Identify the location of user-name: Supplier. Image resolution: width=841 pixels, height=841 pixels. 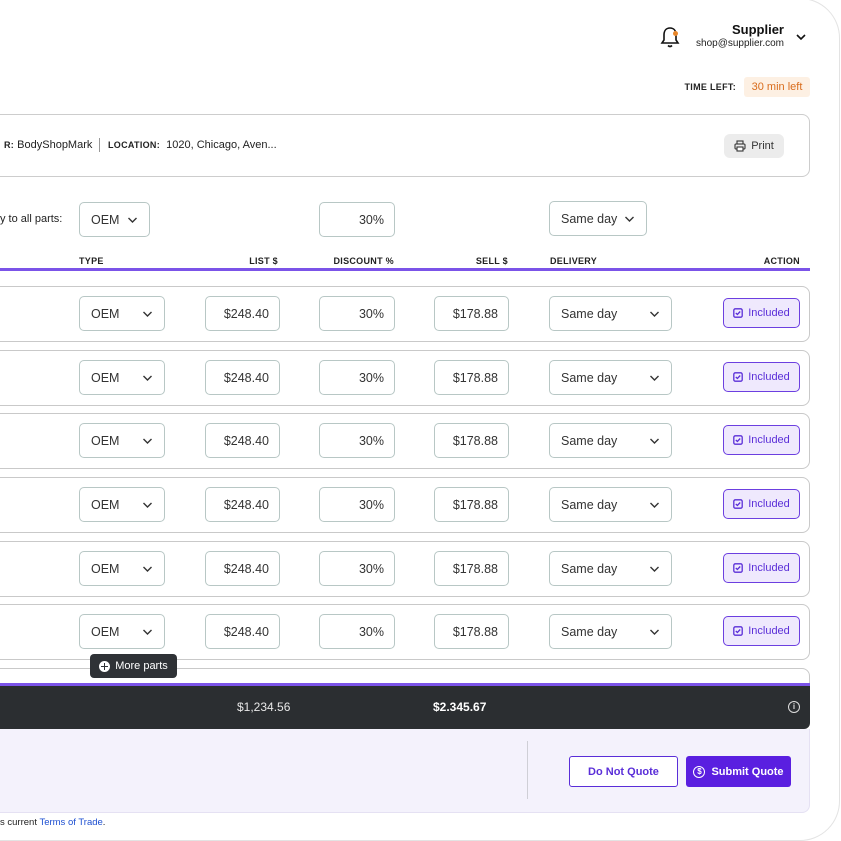
(742, 29).